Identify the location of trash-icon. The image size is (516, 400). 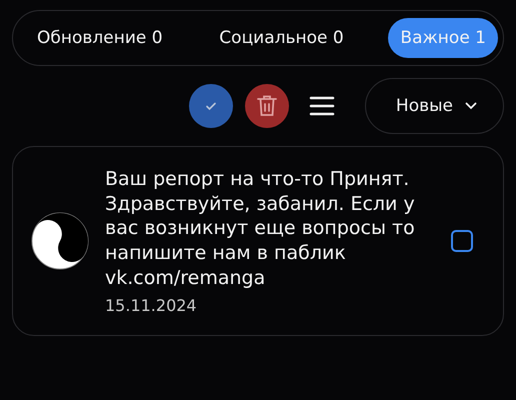
(267, 106).